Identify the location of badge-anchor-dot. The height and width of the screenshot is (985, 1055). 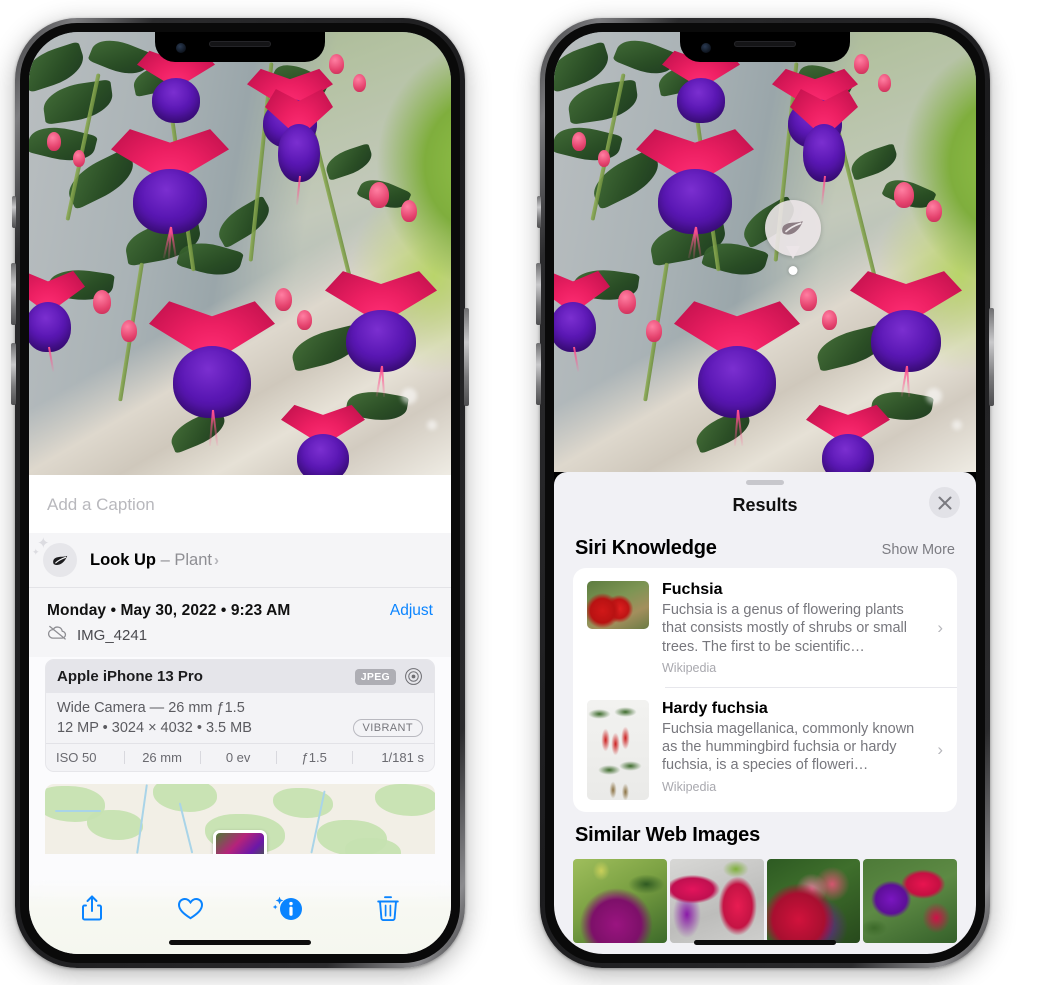
(793, 270).